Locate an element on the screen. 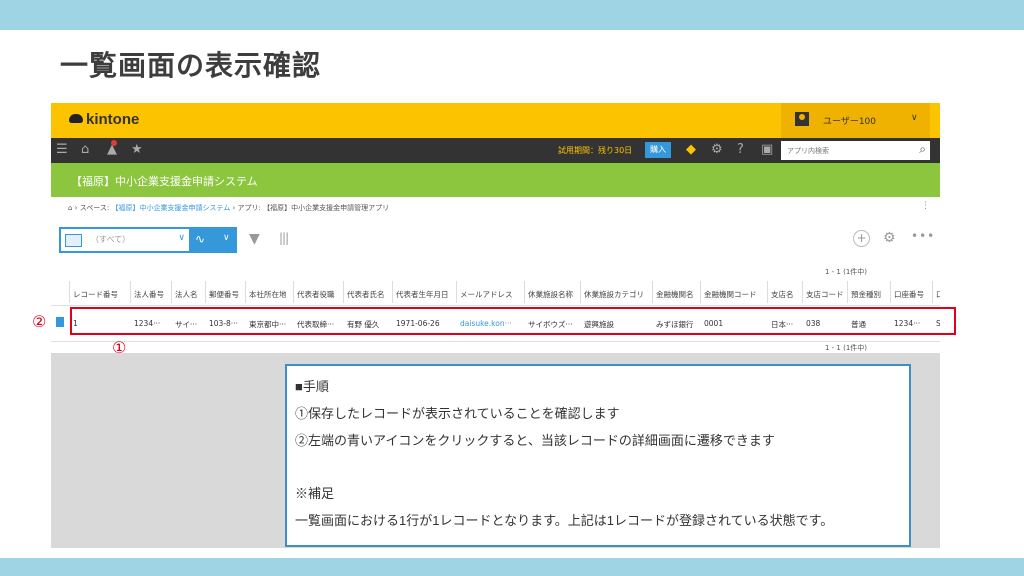  note-supplement-heading: ※補足 is located at coordinates (315, 493).